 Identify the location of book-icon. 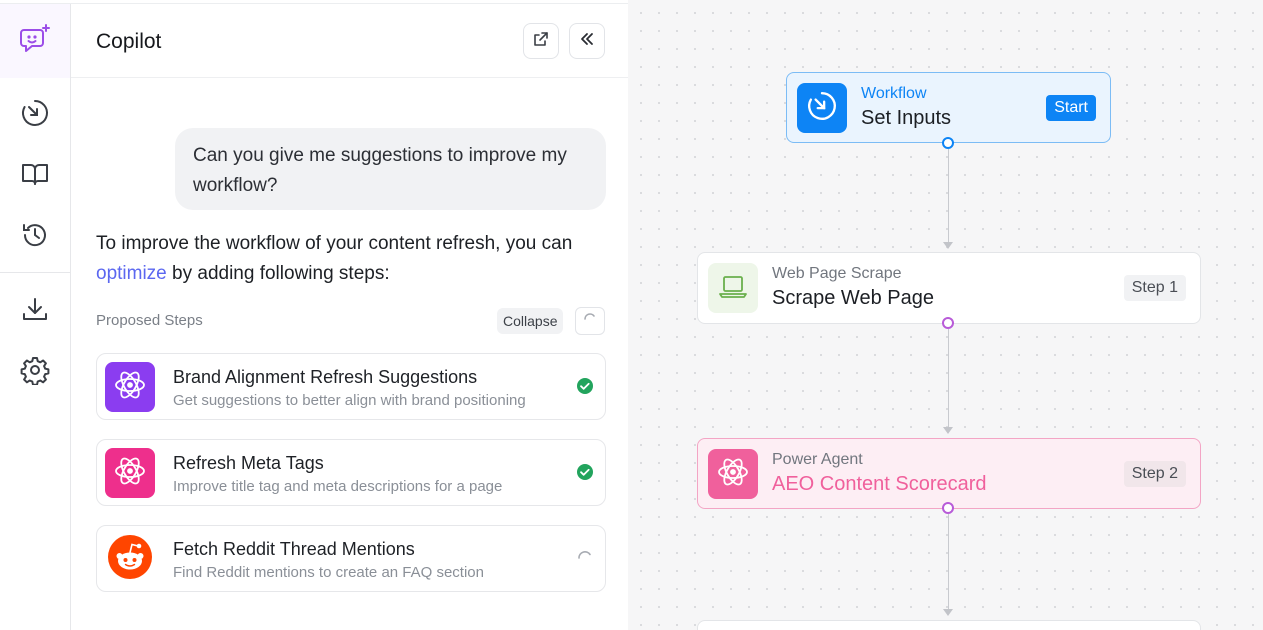
(35, 176).